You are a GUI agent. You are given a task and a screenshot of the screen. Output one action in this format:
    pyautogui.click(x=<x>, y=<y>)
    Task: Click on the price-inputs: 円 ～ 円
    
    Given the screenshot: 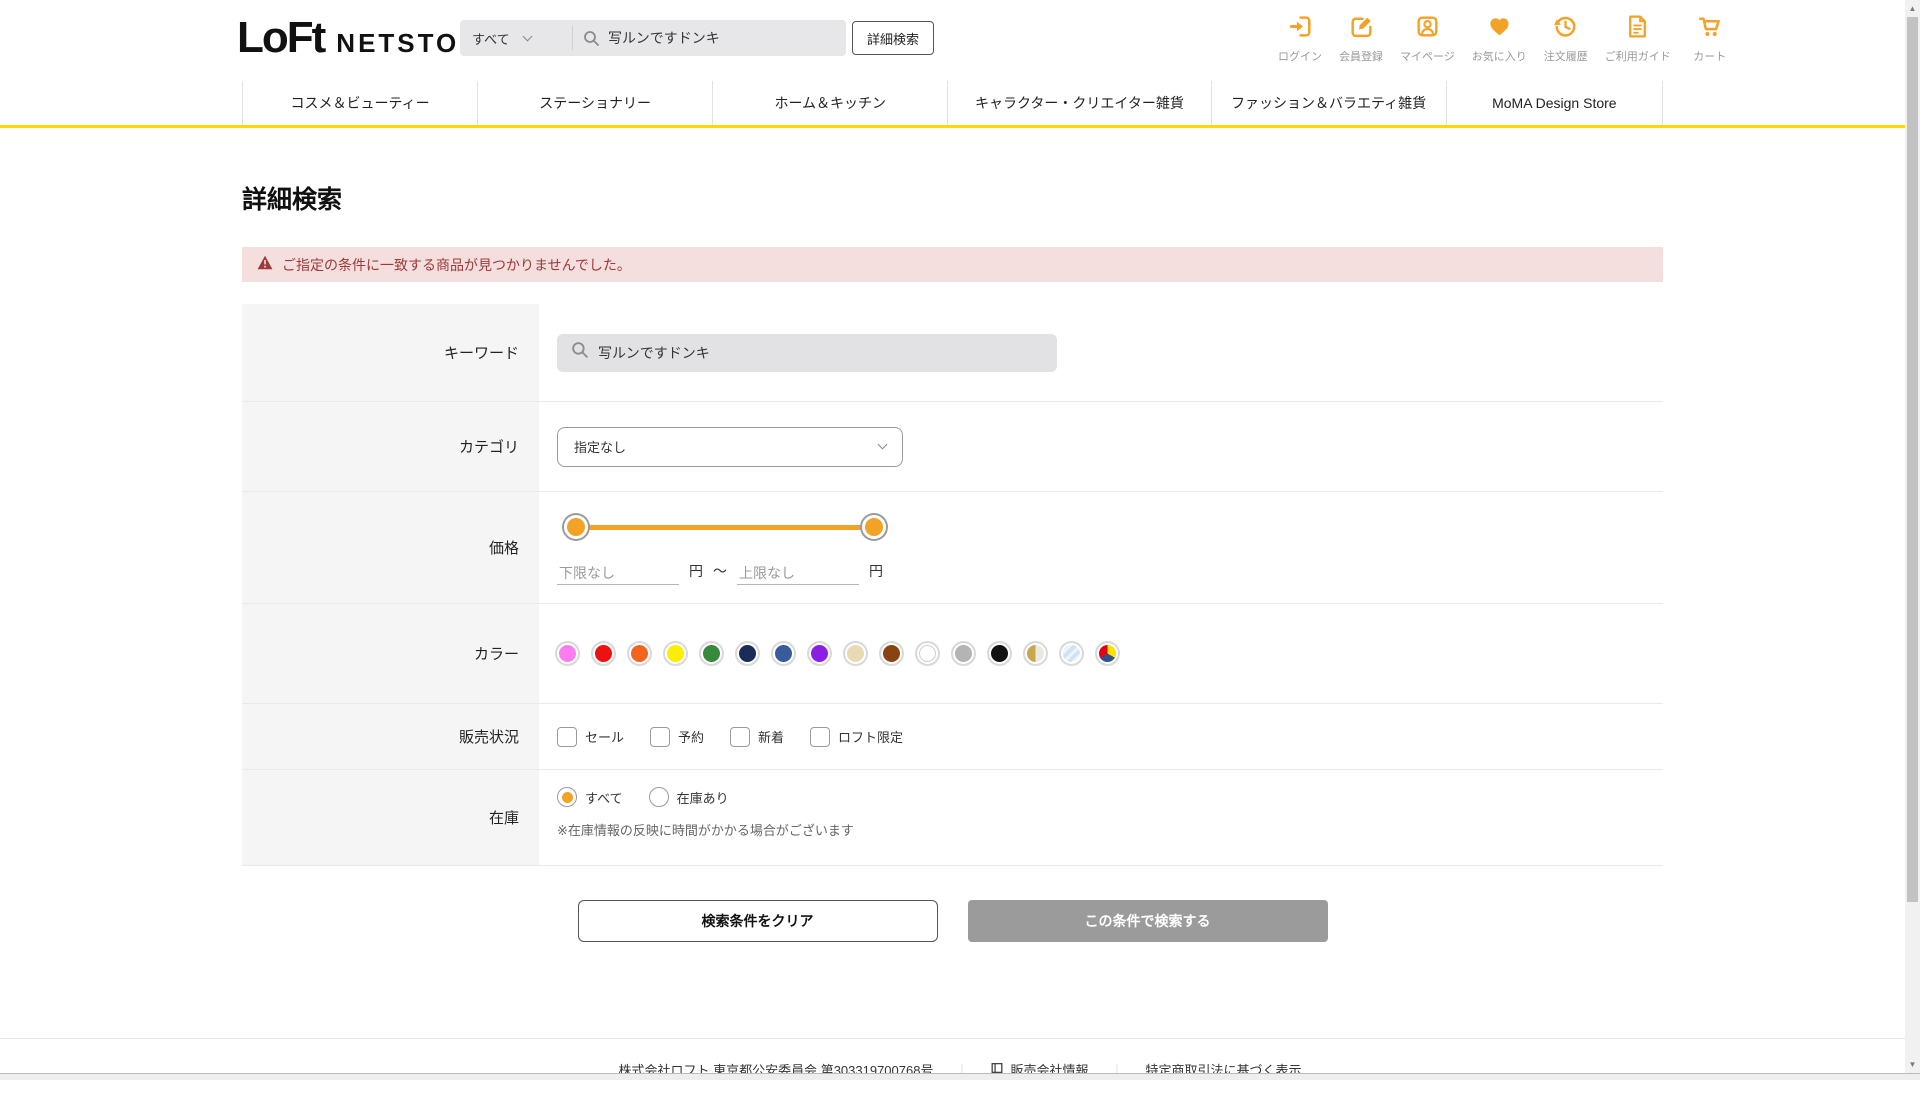 What is the action you would take?
    pyautogui.click(x=720, y=573)
    